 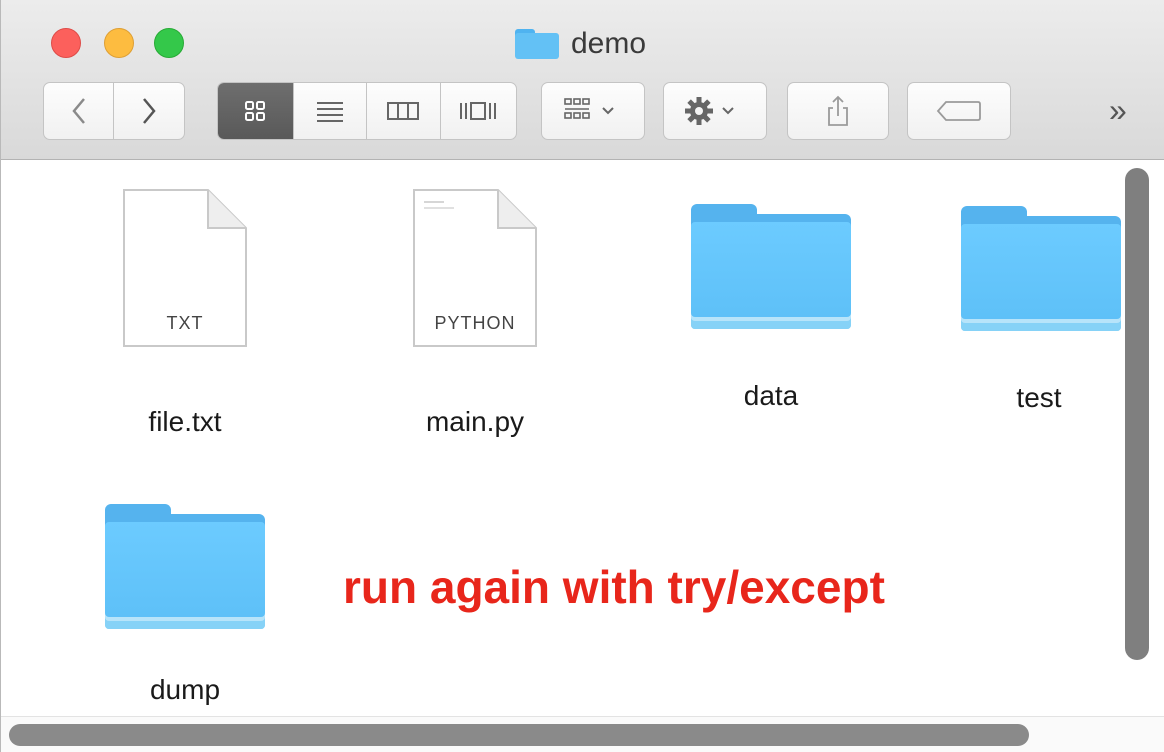 I want to click on folder-item: test, so click(x=1039, y=313).